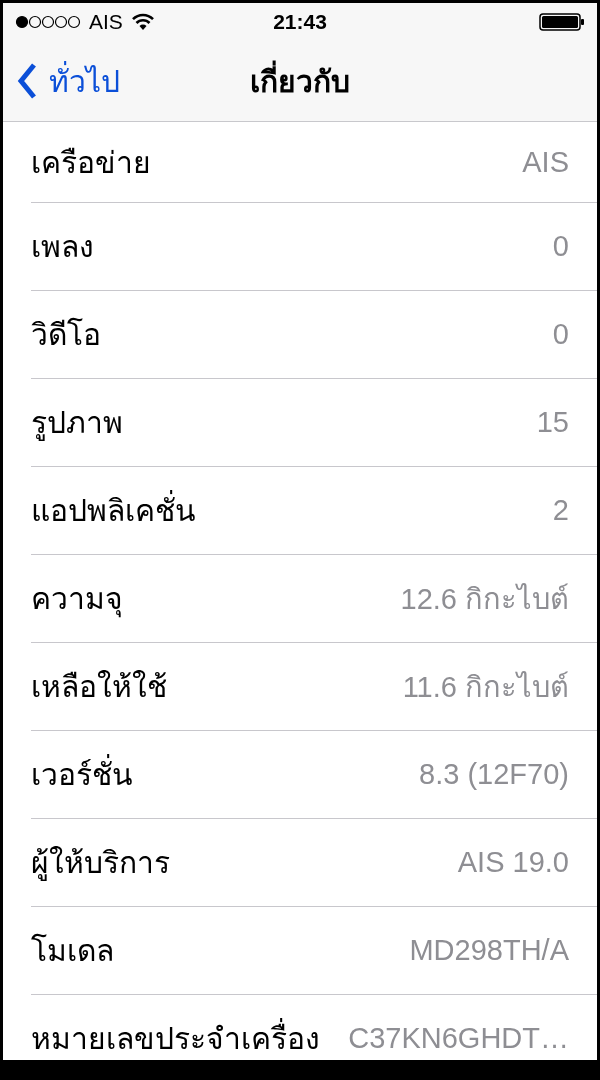 This screenshot has width=600, height=1080. Describe the element at coordinates (77, 600) in the screenshot. I see `row-label: ความจุ` at that location.